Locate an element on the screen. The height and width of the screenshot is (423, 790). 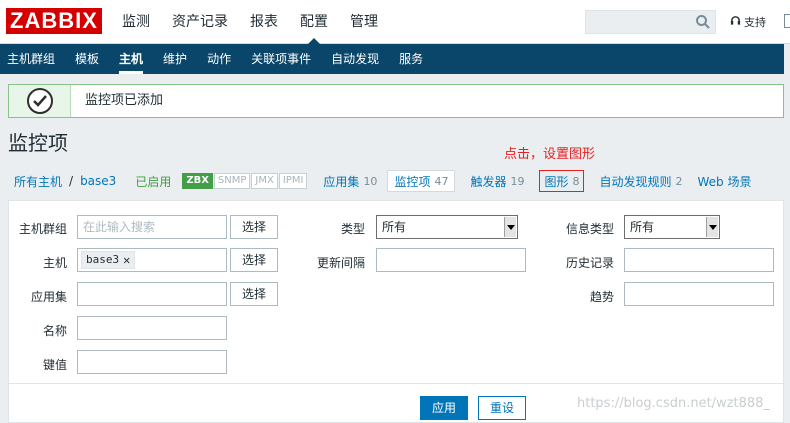
info-type-select-value: 所有 is located at coordinates (642, 227).